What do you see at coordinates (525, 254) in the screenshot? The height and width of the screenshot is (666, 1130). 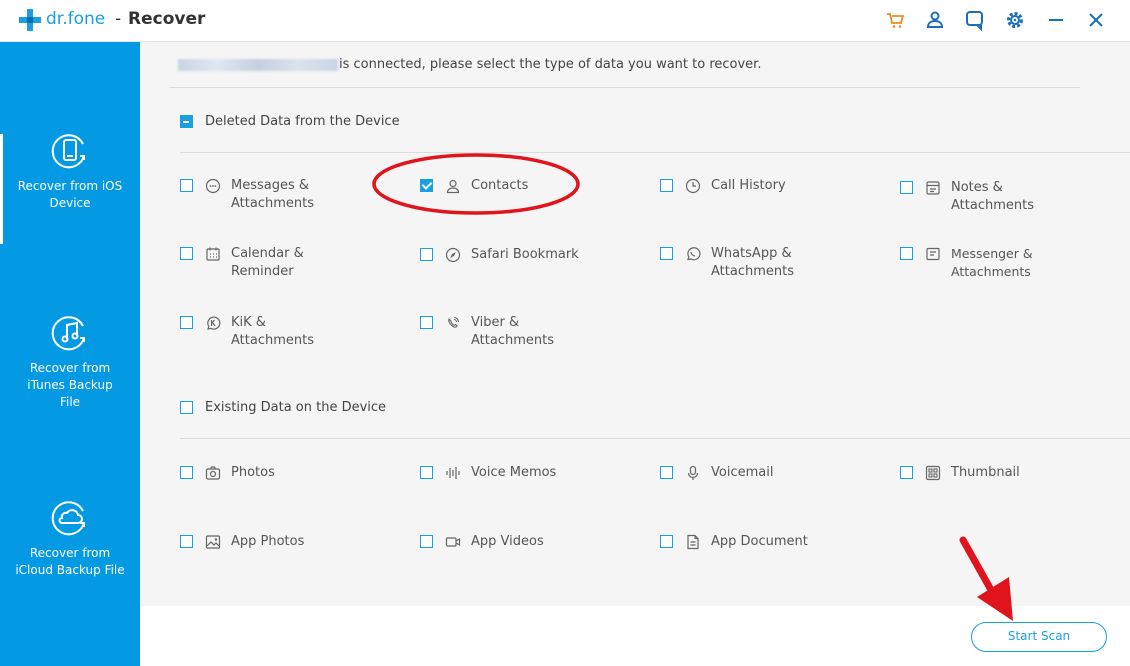 I see `option-label-line1: Safari Bookmark` at bounding box center [525, 254].